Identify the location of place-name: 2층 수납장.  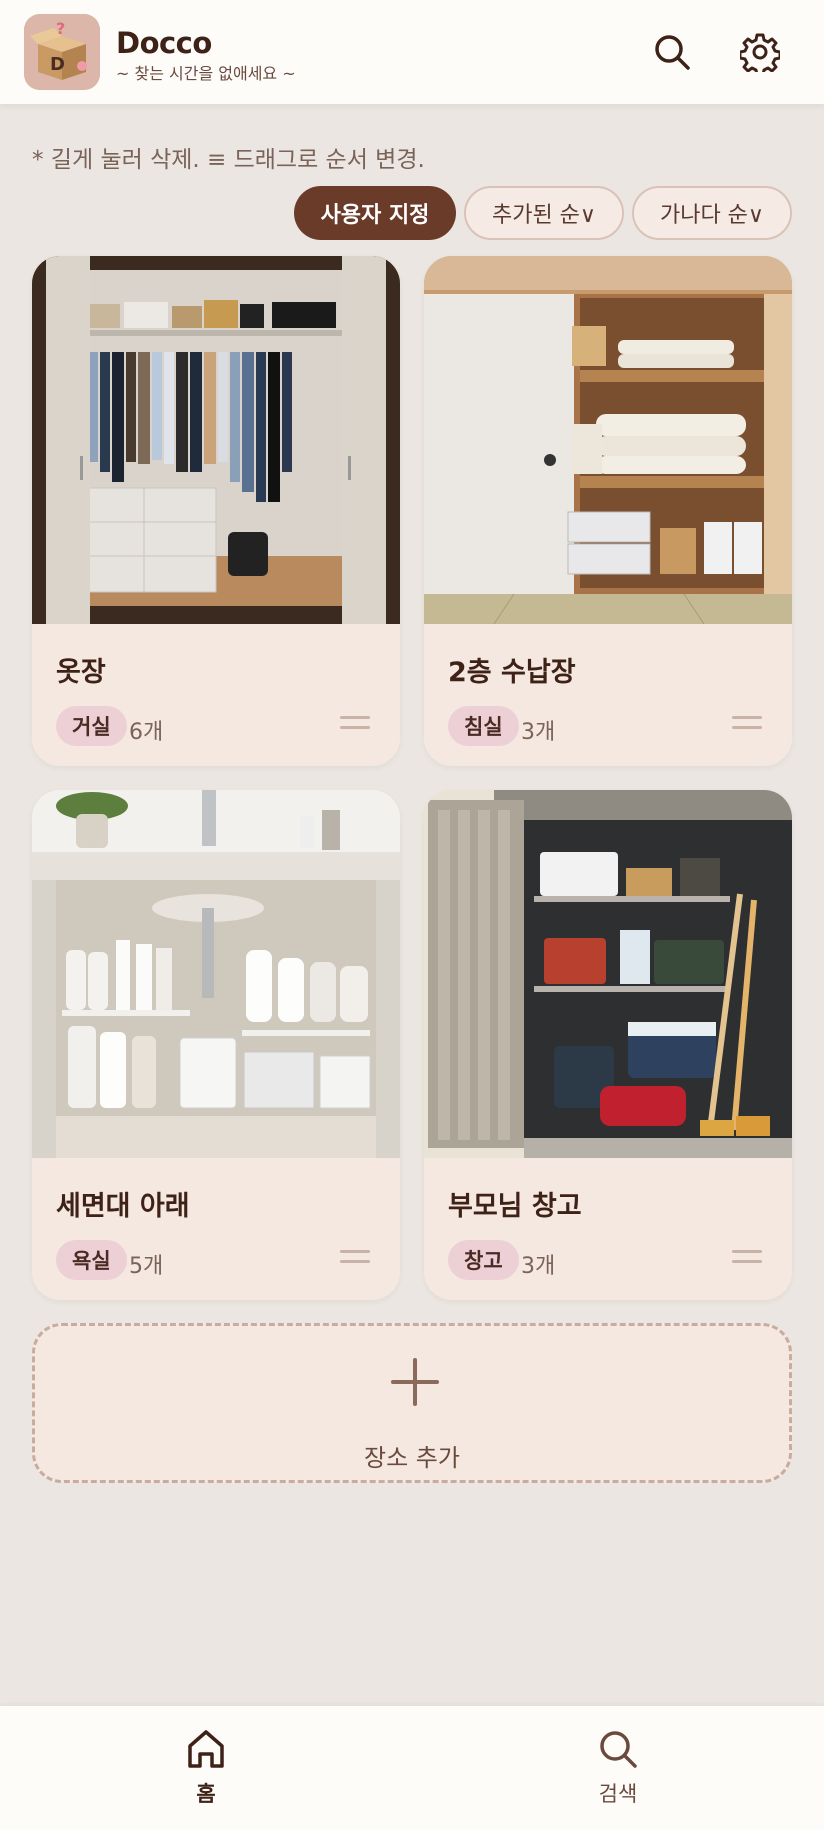
(512, 672).